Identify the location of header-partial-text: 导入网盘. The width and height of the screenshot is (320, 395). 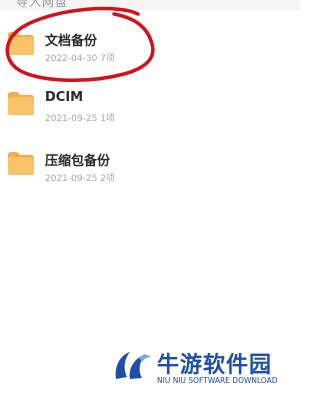
(42, 4).